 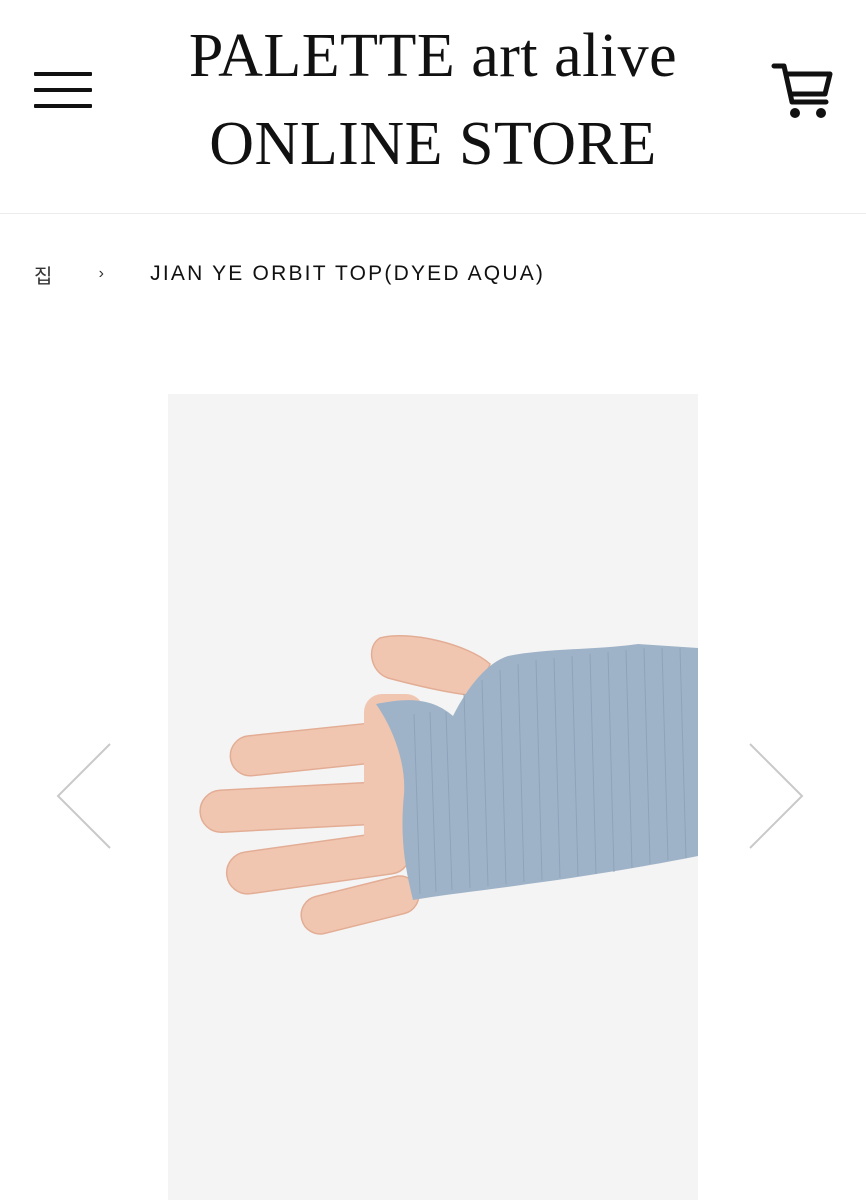 I want to click on breadcrumb-current: JIAN YE ORBIT TOP(DYED AQUA), so click(x=348, y=273).